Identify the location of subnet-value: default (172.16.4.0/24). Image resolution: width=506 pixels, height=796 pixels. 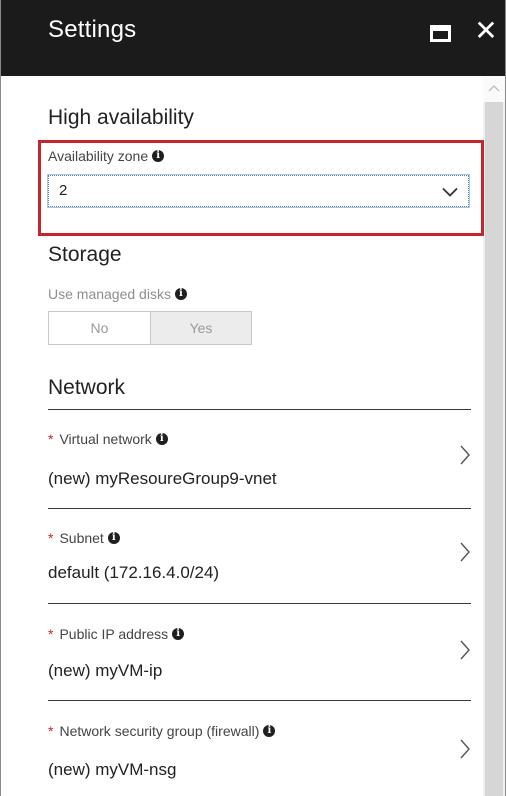
(134, 572).